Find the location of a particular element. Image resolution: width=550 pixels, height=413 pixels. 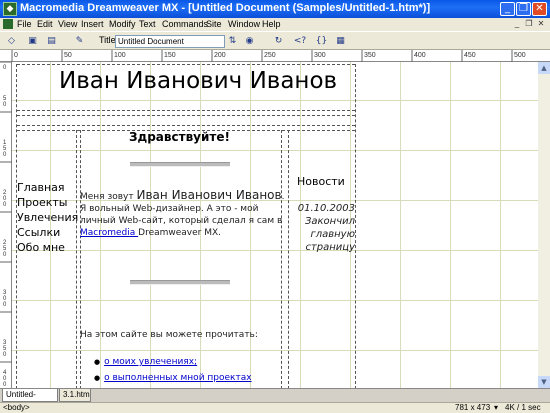

greeting-heading: Здравствуйте! is located at coordinates (179, 137).